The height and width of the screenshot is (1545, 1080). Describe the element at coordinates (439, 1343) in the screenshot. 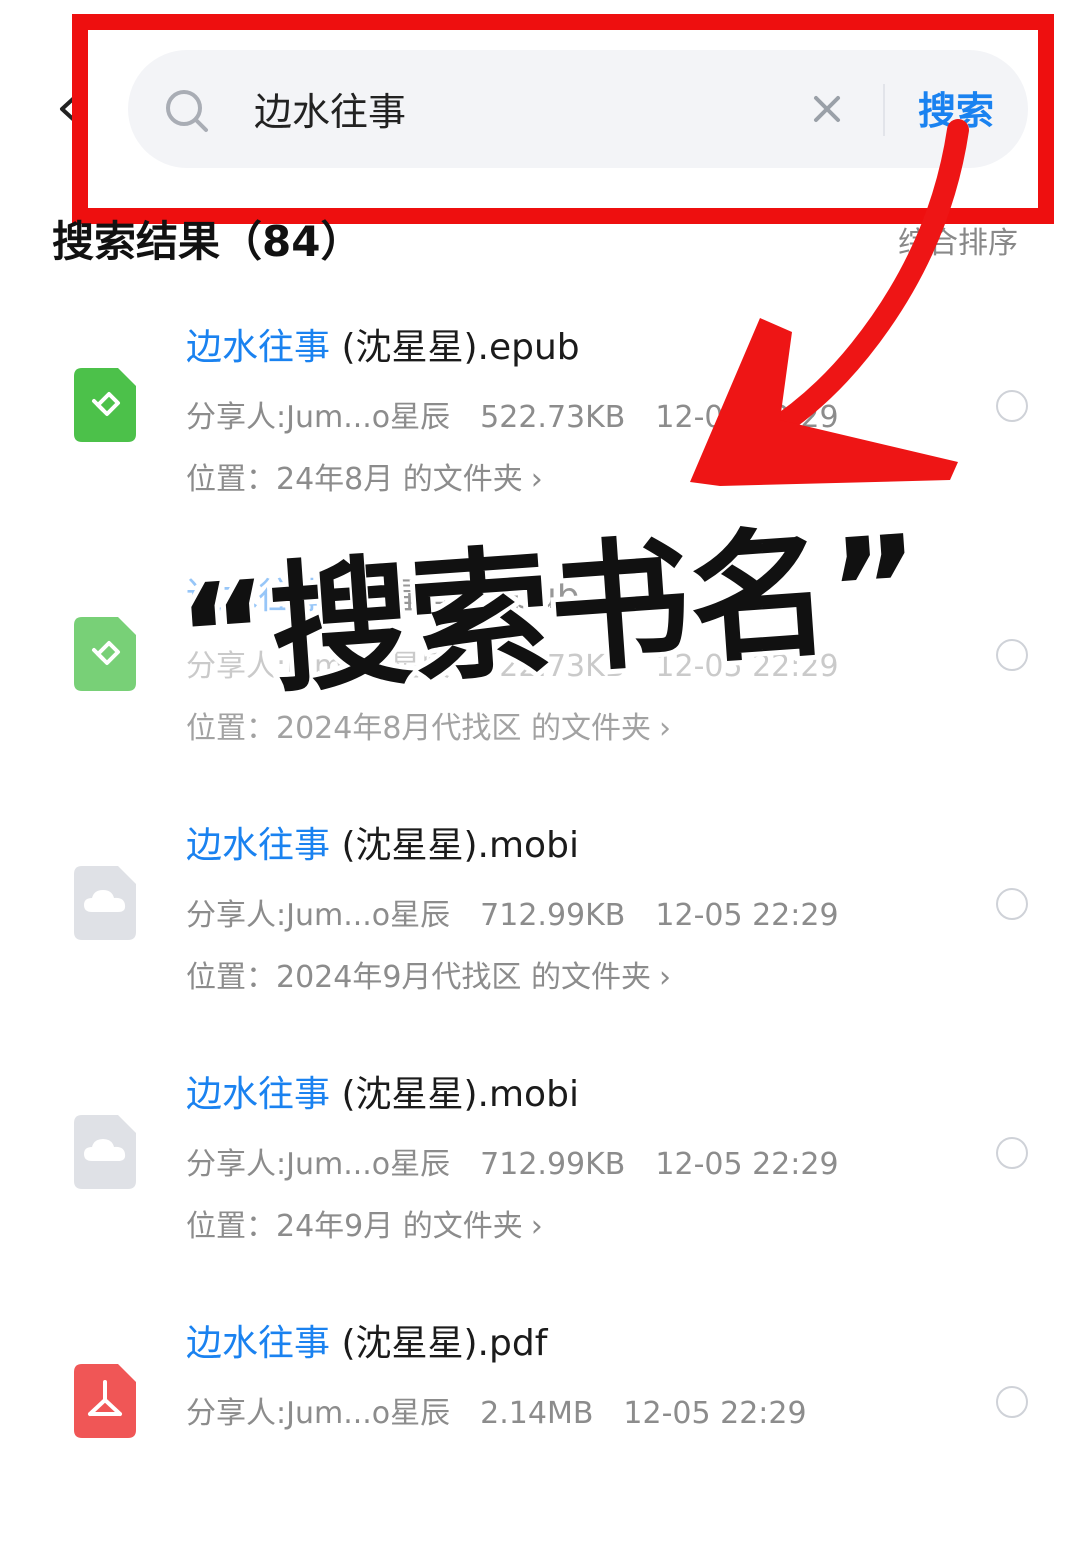

I see `file-name-rest: (沈星星).pdf` at that location.